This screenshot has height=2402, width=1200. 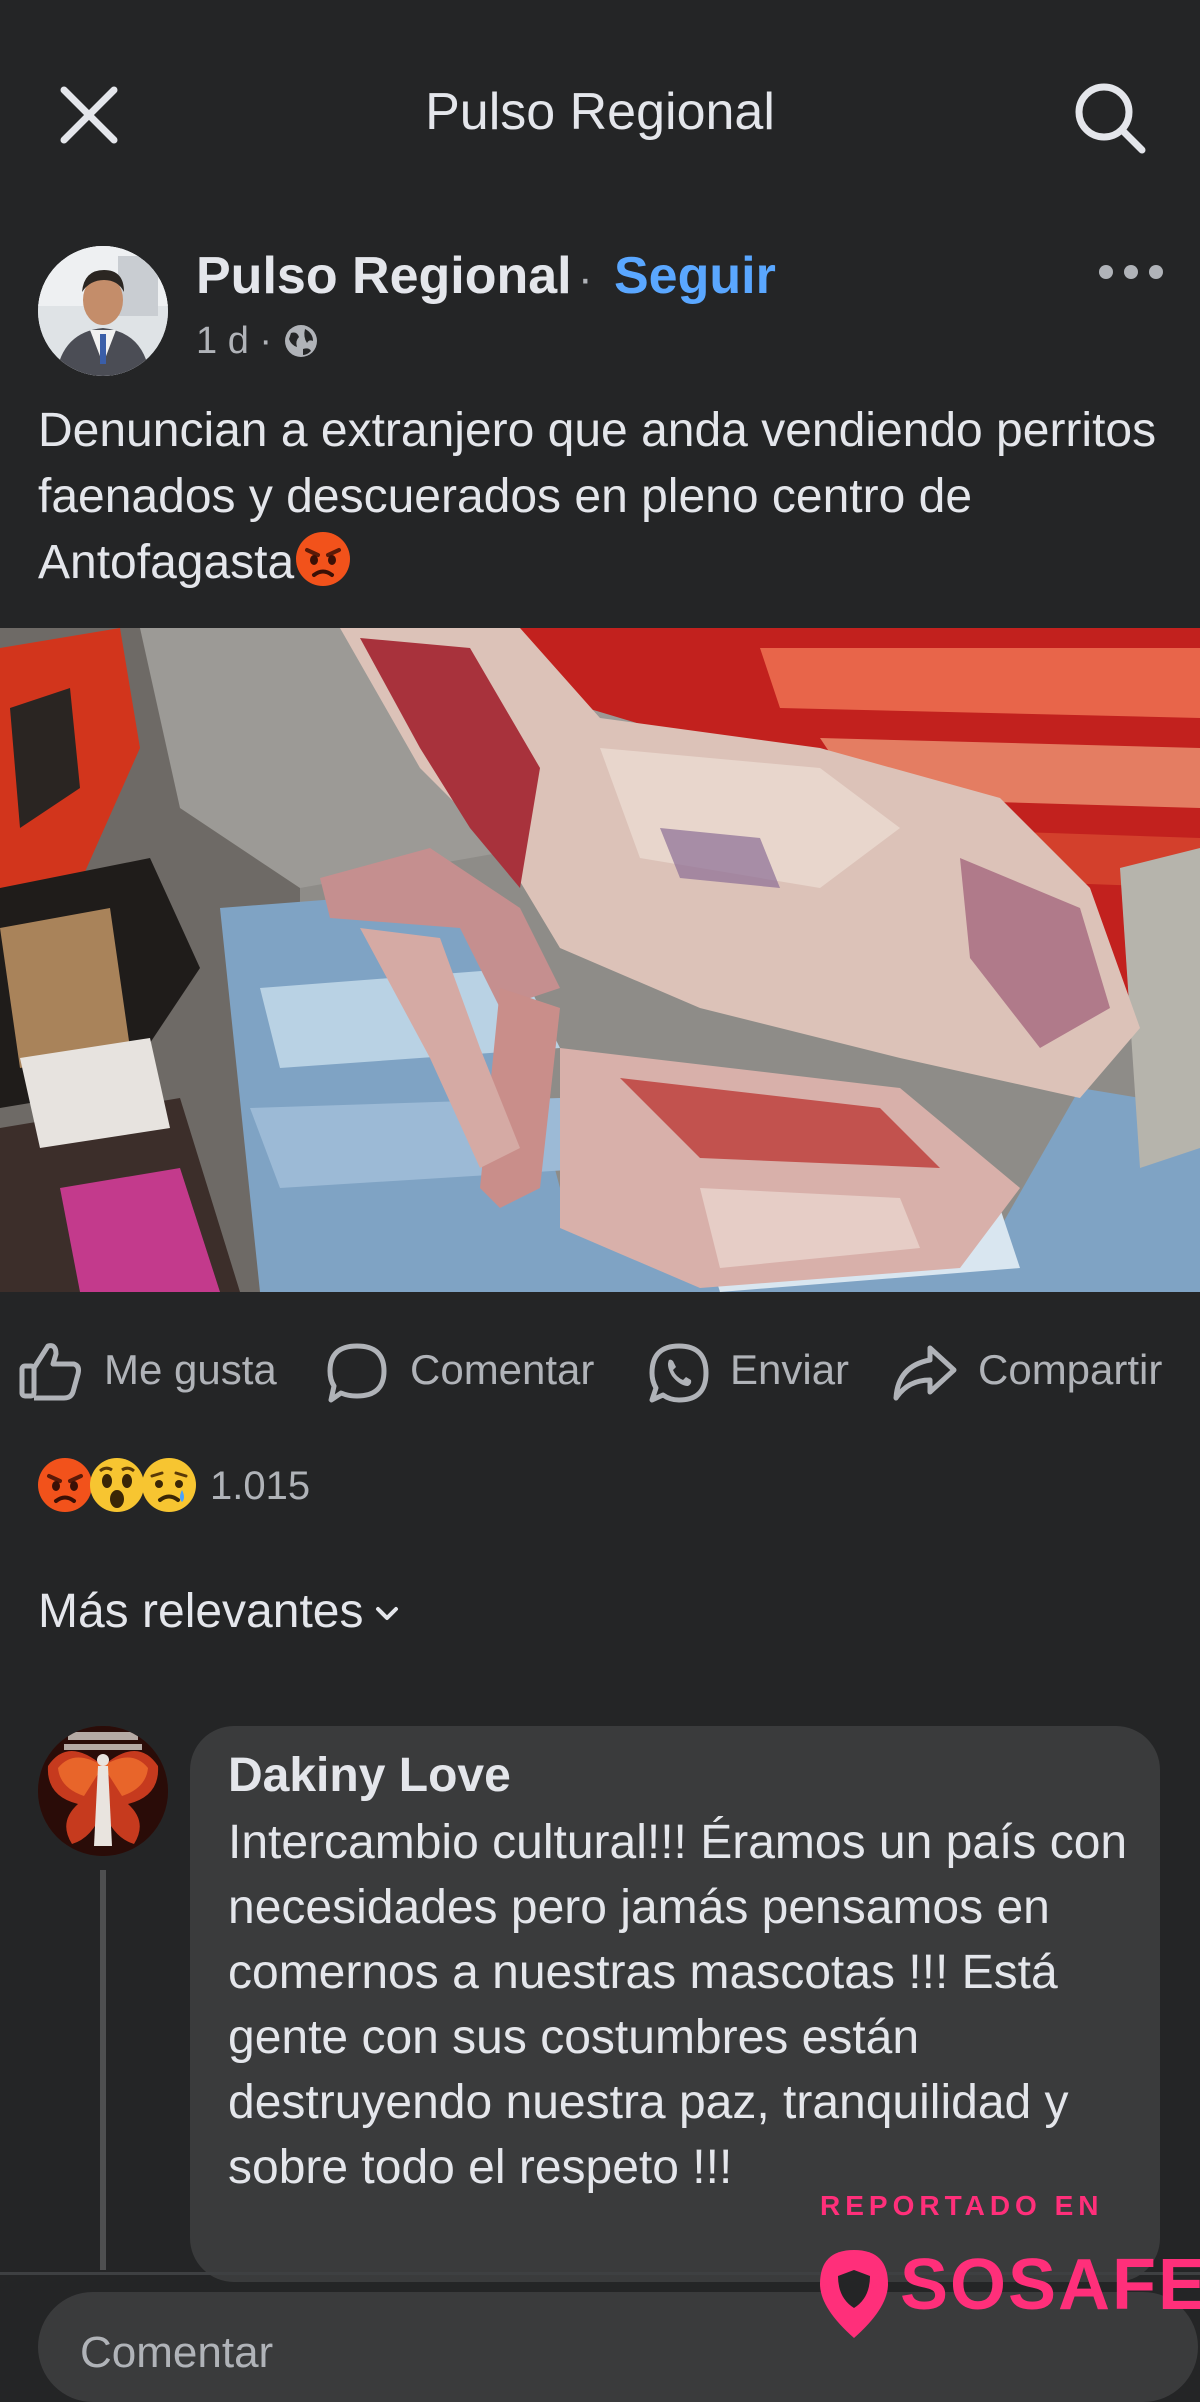 I want to click on status-bar, so click(x=600, y=7).